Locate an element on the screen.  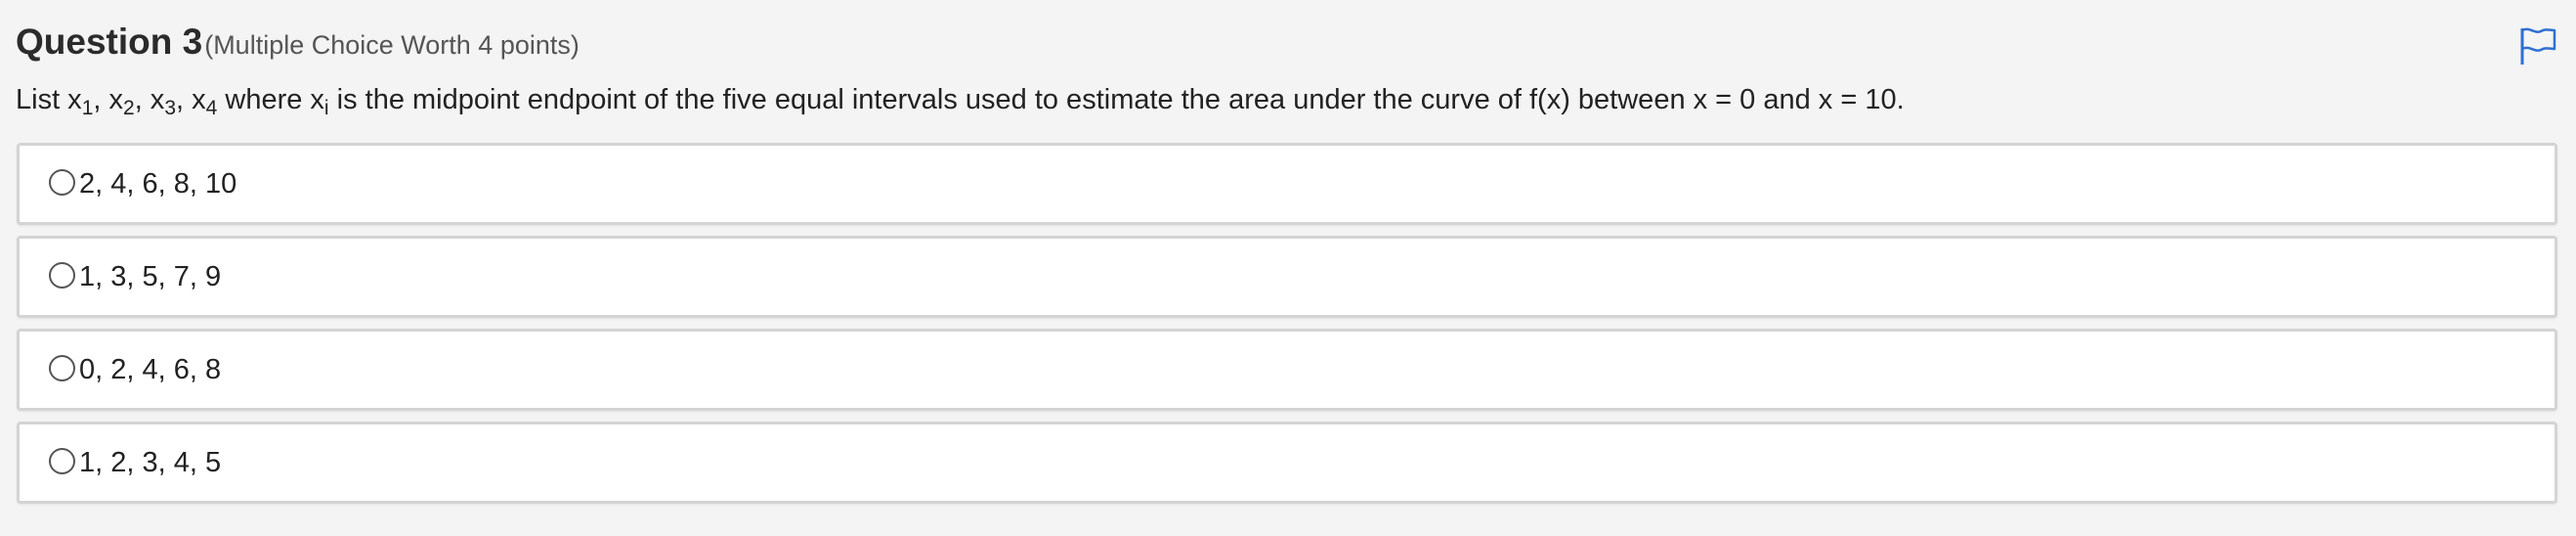
answer-label: 0, 2, 4, 6, 8 is located at coordinates (151, 369).